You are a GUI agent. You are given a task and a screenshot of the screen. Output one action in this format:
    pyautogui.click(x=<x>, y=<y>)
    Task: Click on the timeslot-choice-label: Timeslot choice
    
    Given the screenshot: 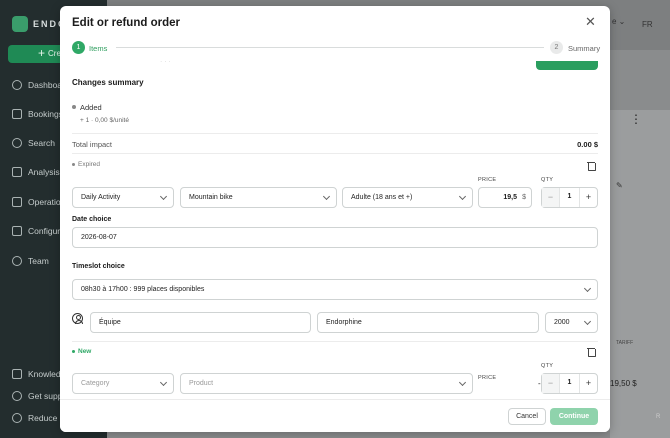 What is the action you would take?
    pyautogui.click(x=98, y=266)
    